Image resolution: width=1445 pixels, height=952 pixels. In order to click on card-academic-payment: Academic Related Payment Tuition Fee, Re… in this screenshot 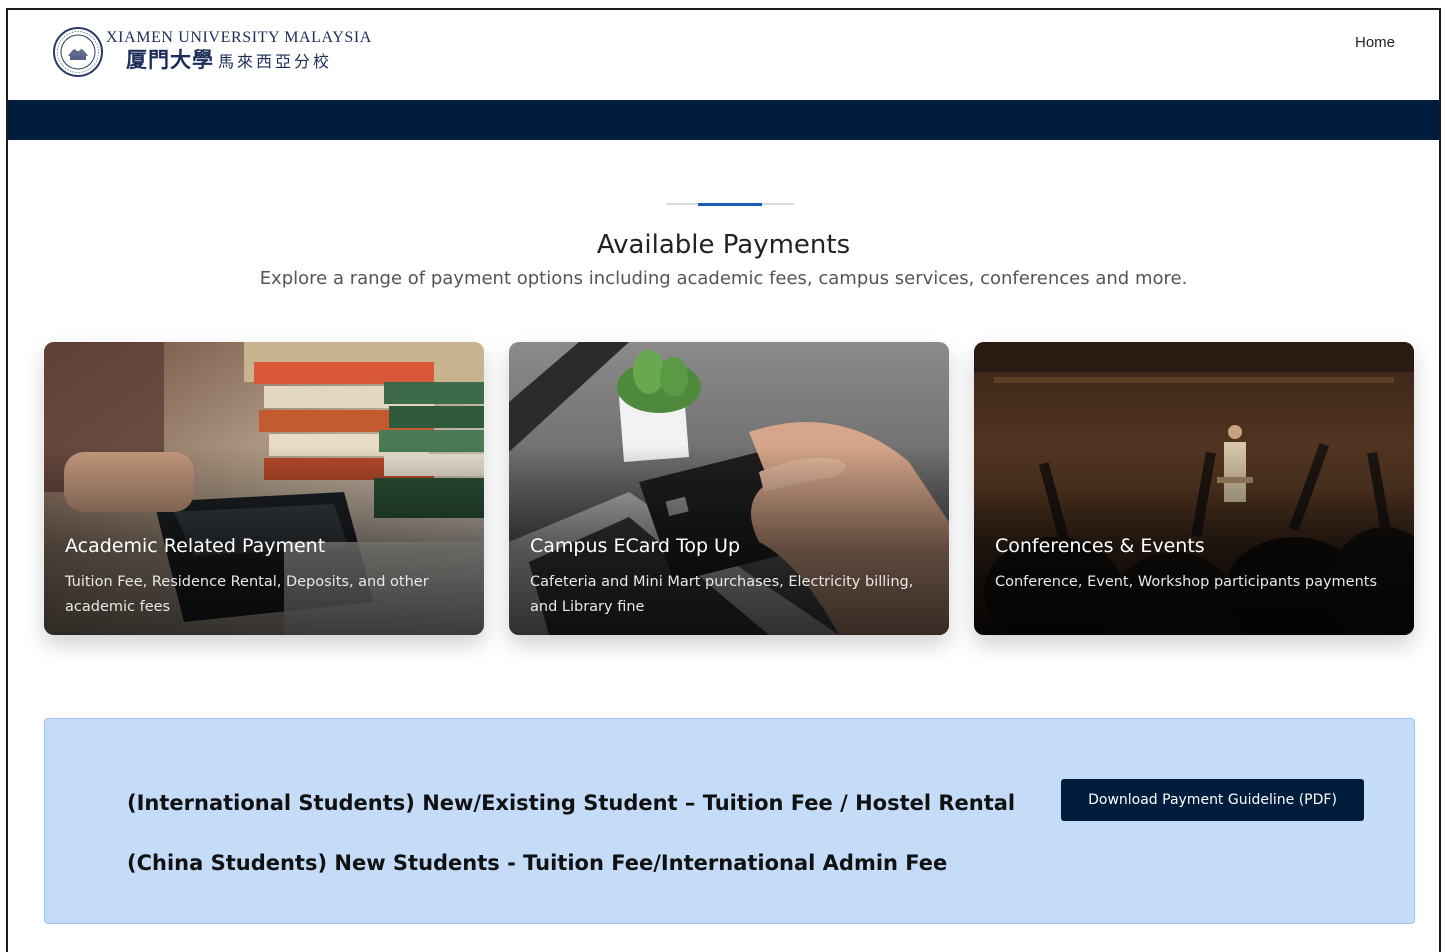, I will do `click(264, 488)`.